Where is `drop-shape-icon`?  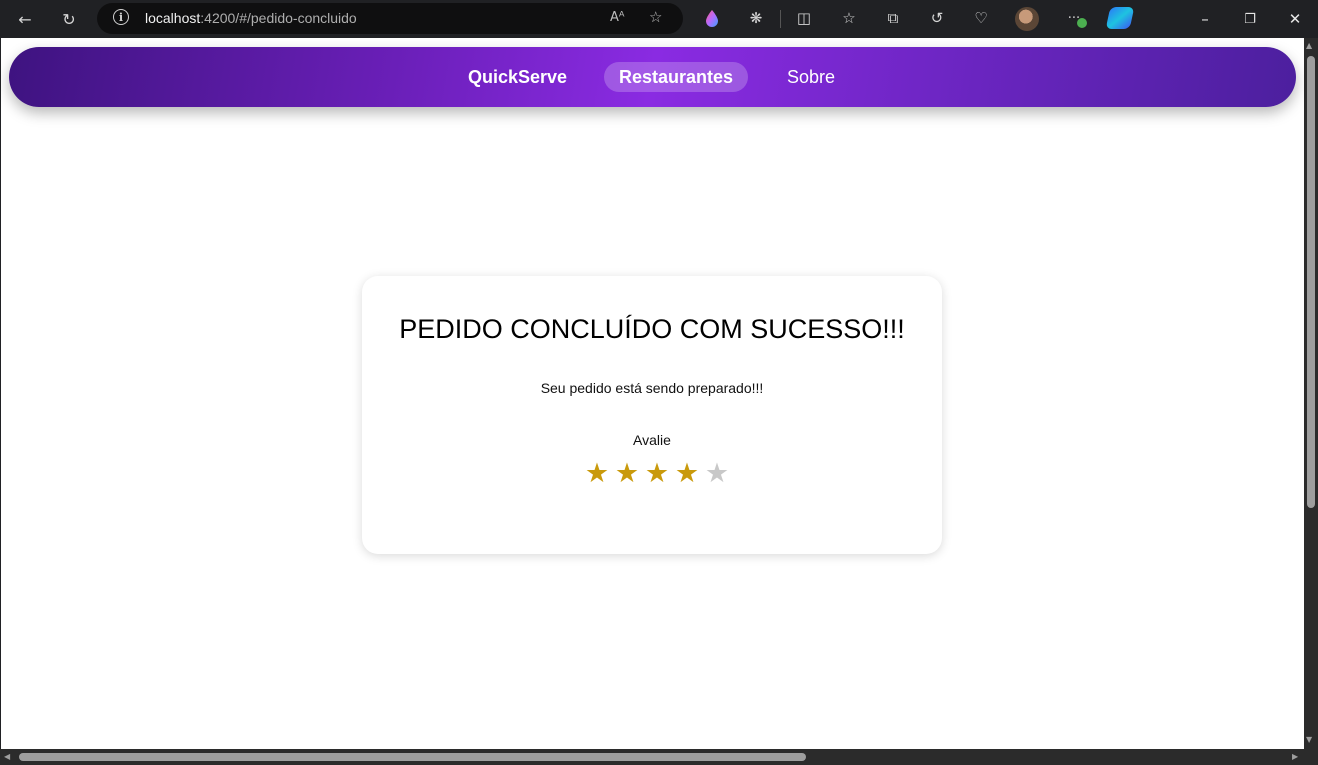 drop-shape-icon is located at coordinates (712, 18).